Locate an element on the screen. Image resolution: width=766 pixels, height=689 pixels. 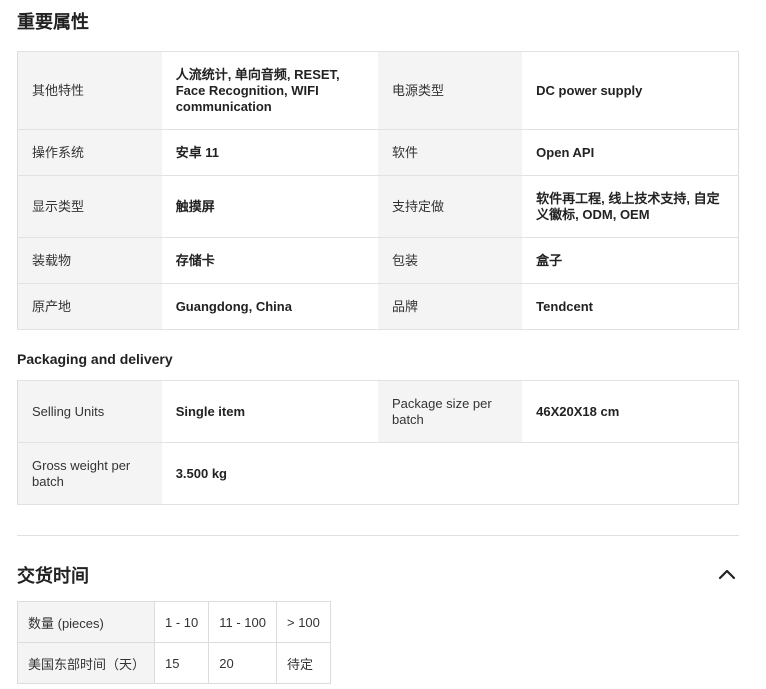
table-row: Gross weight per batch 3.500 kg is located at coordinates (378, 473).